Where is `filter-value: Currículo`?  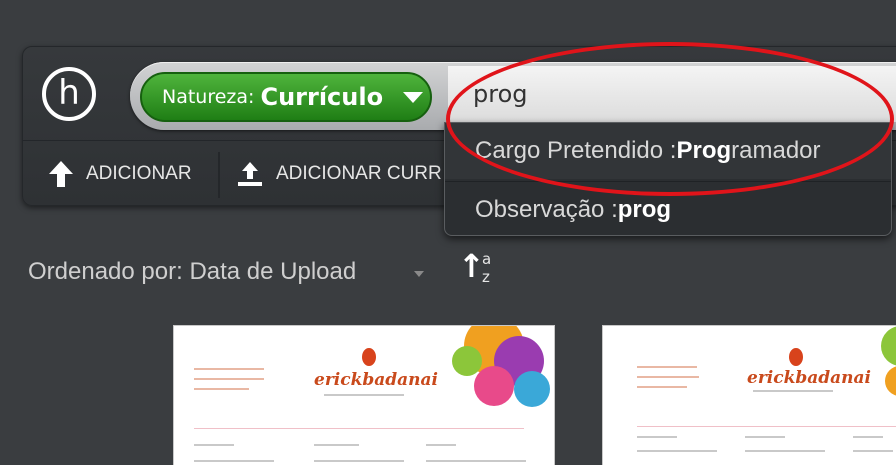 filter-value: Currículo is located at coordinates (322, 97).